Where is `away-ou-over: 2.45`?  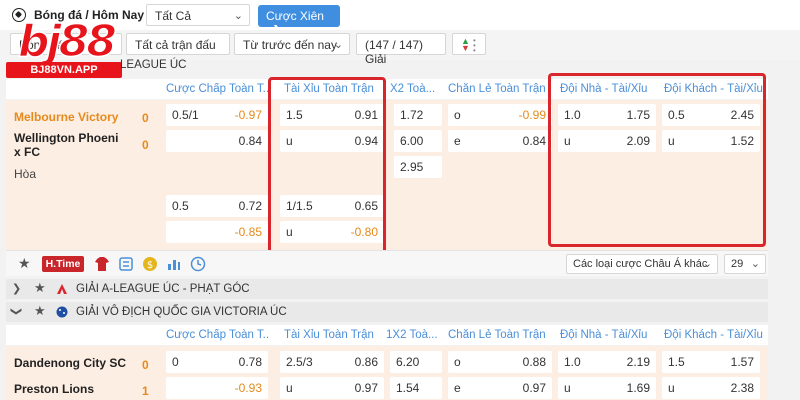
away-ou-over: 2.45 is located at coordinates (742, 115).